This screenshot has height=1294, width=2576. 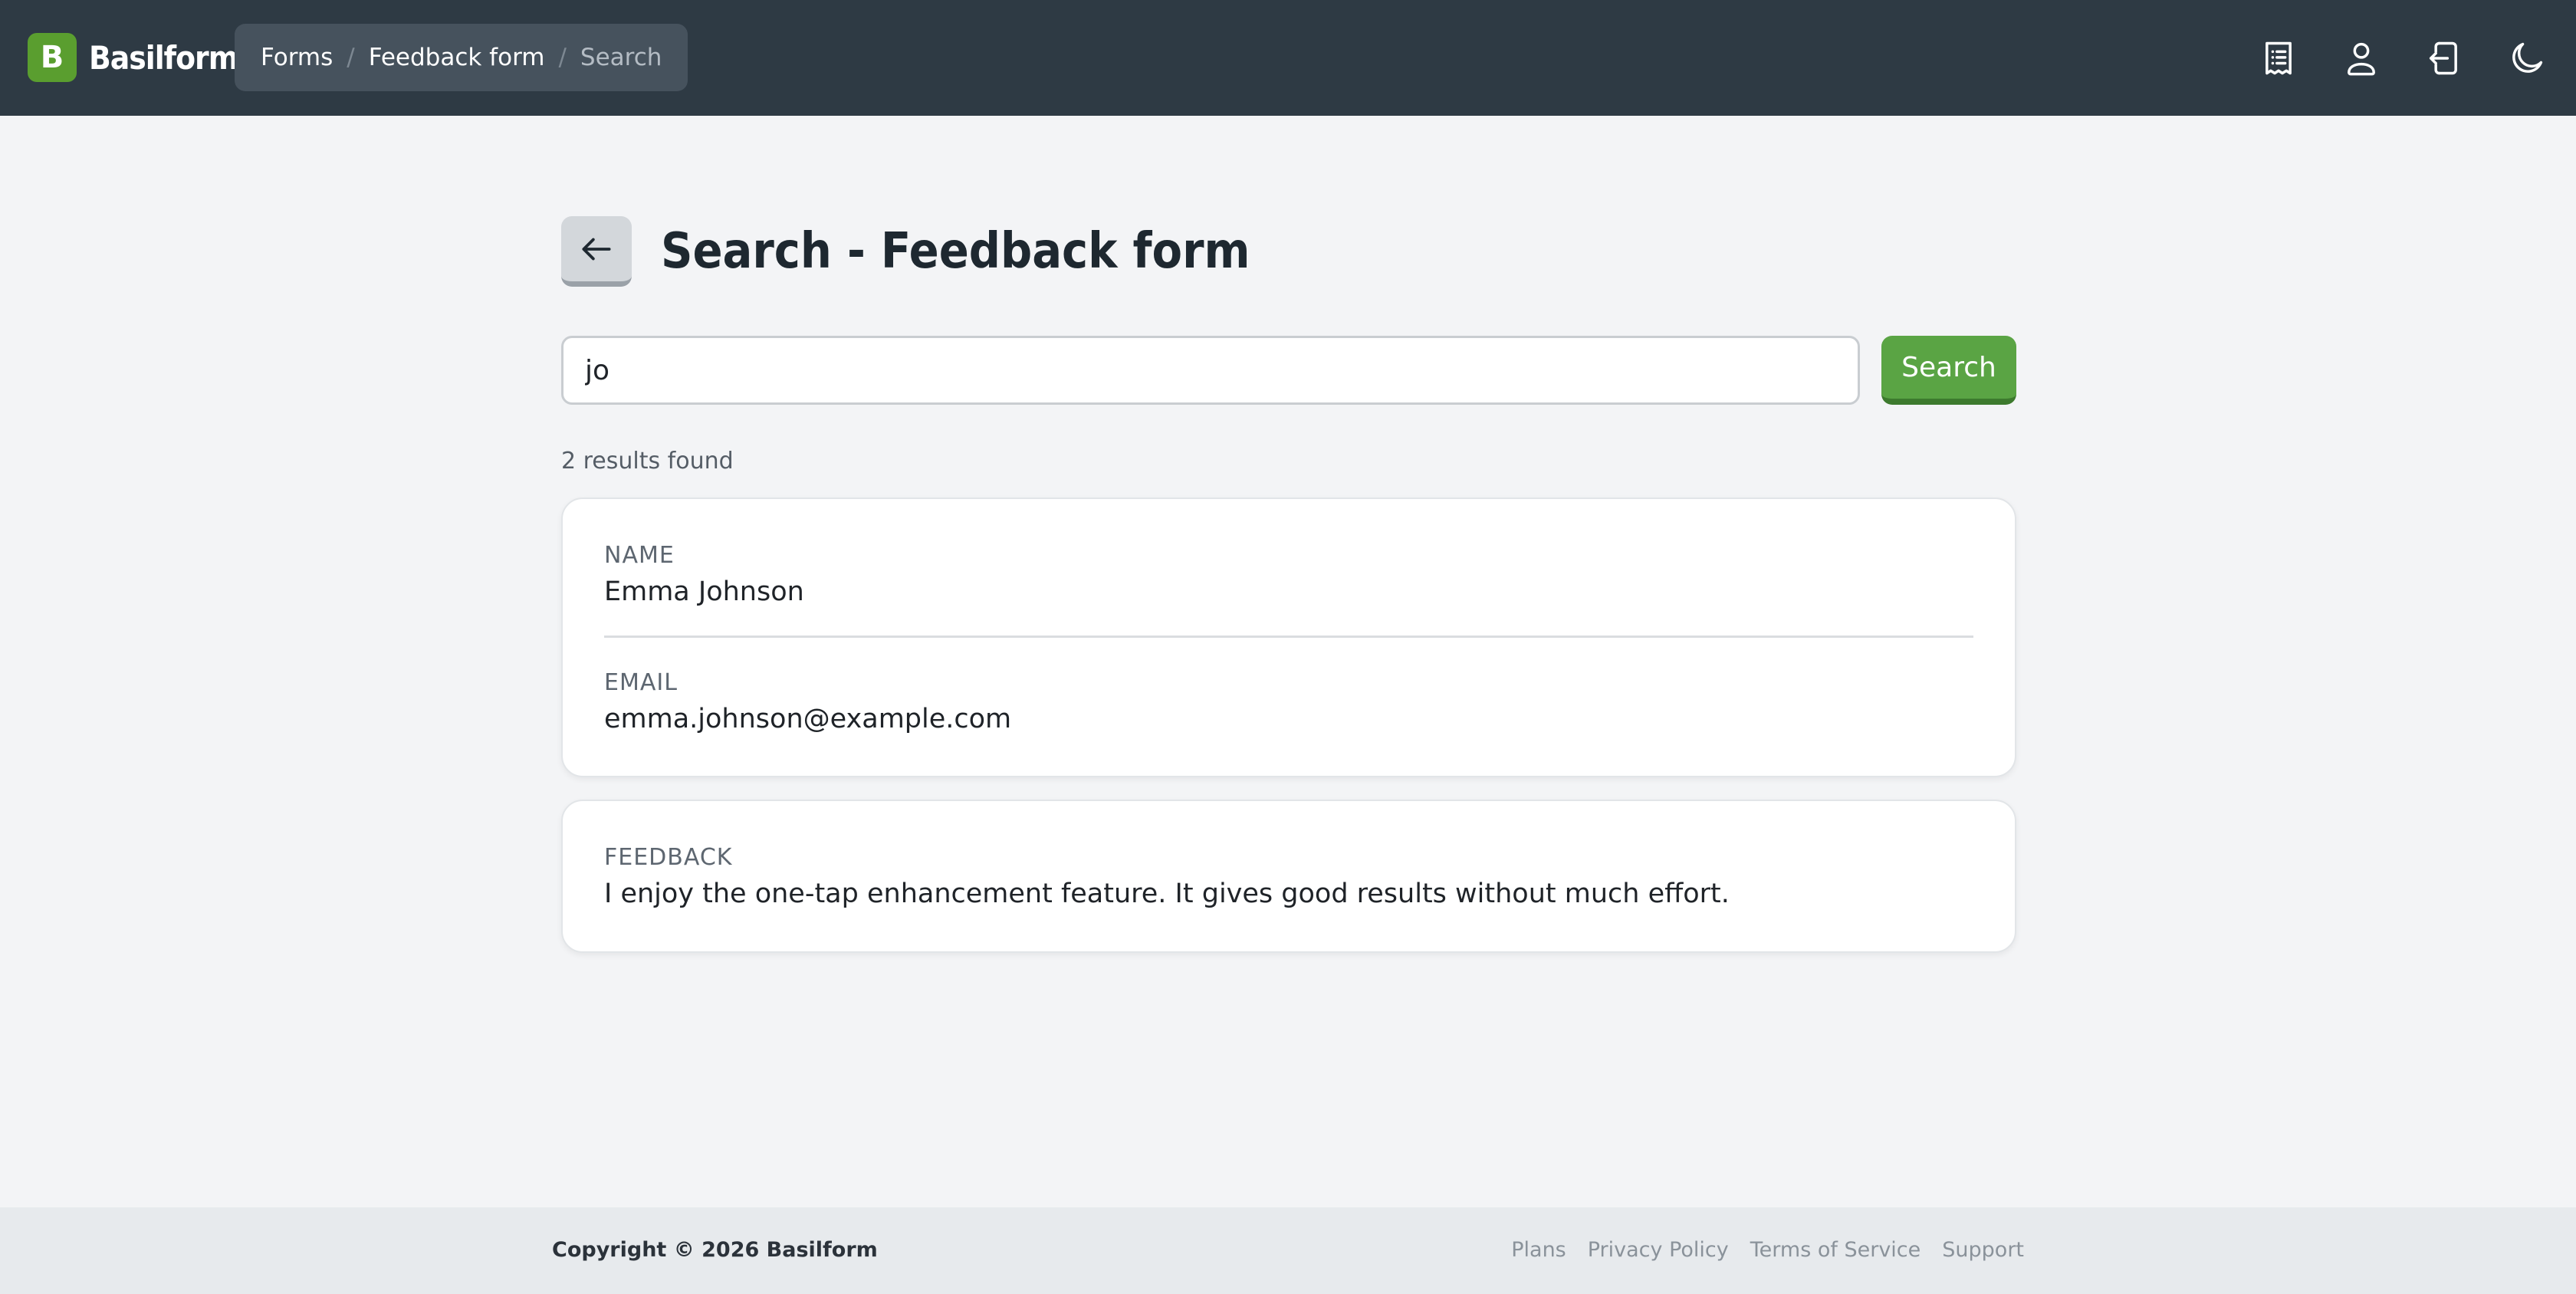 I want to click on header-actions, so click(x=2403, y=59).